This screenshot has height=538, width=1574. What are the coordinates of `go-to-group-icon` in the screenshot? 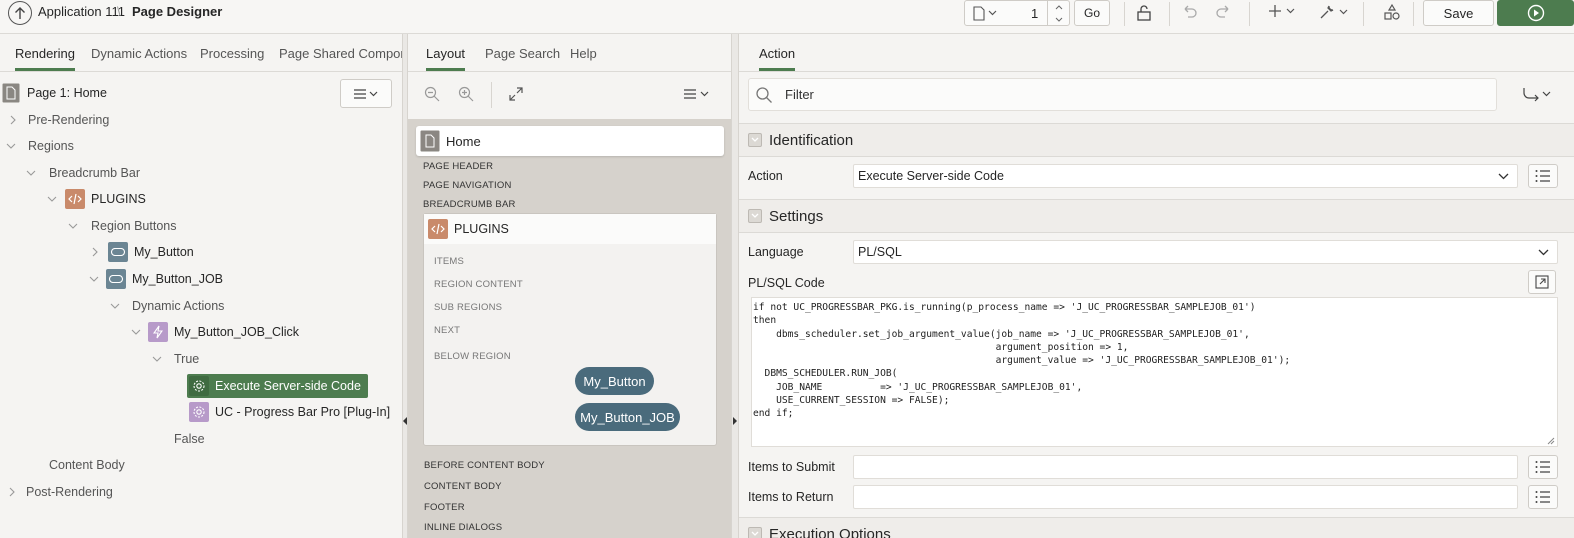 It's located at (1537, 94).